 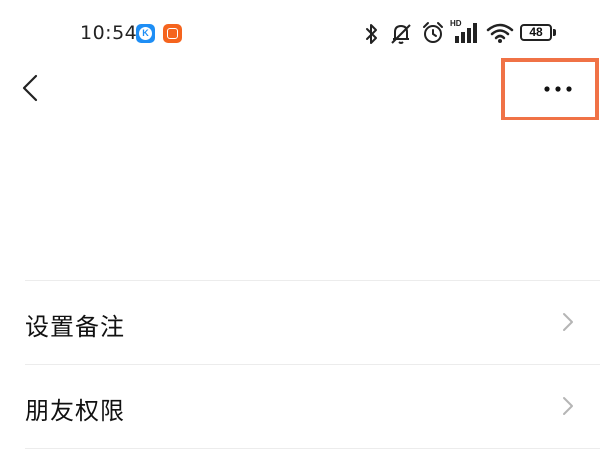 What do you see at coordinates (300, 32) in the screenshot?
I see `status-bar: 10:54 K HD 48` at bounding box center [300, 32].